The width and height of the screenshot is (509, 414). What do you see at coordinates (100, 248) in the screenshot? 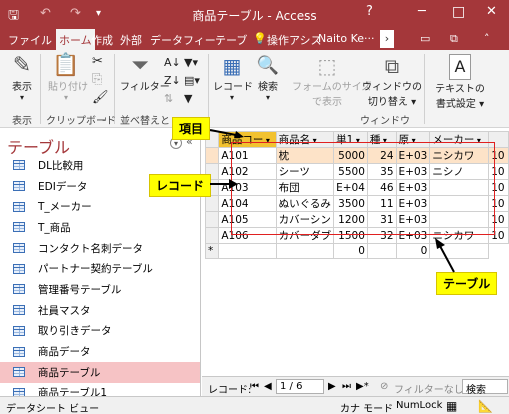
I see `nav-item: コンタクト名刺データ` at bounding box center [100, 248].